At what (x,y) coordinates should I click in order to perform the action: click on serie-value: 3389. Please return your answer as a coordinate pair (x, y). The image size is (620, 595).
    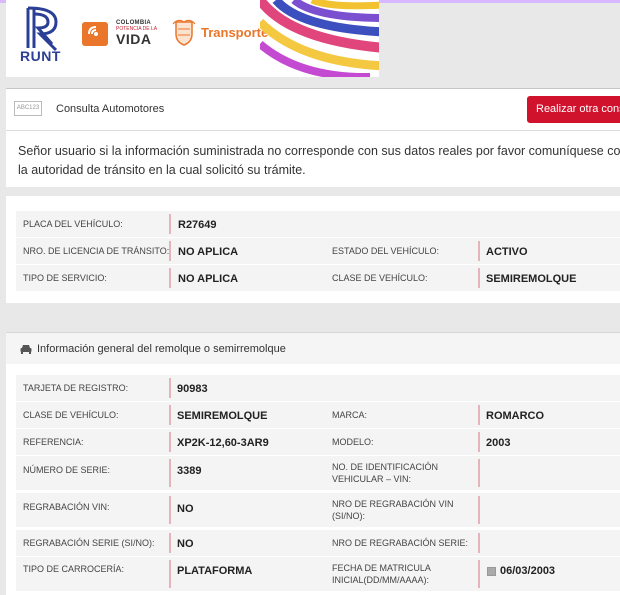
    Looking at the image, I should click on (189, 471).